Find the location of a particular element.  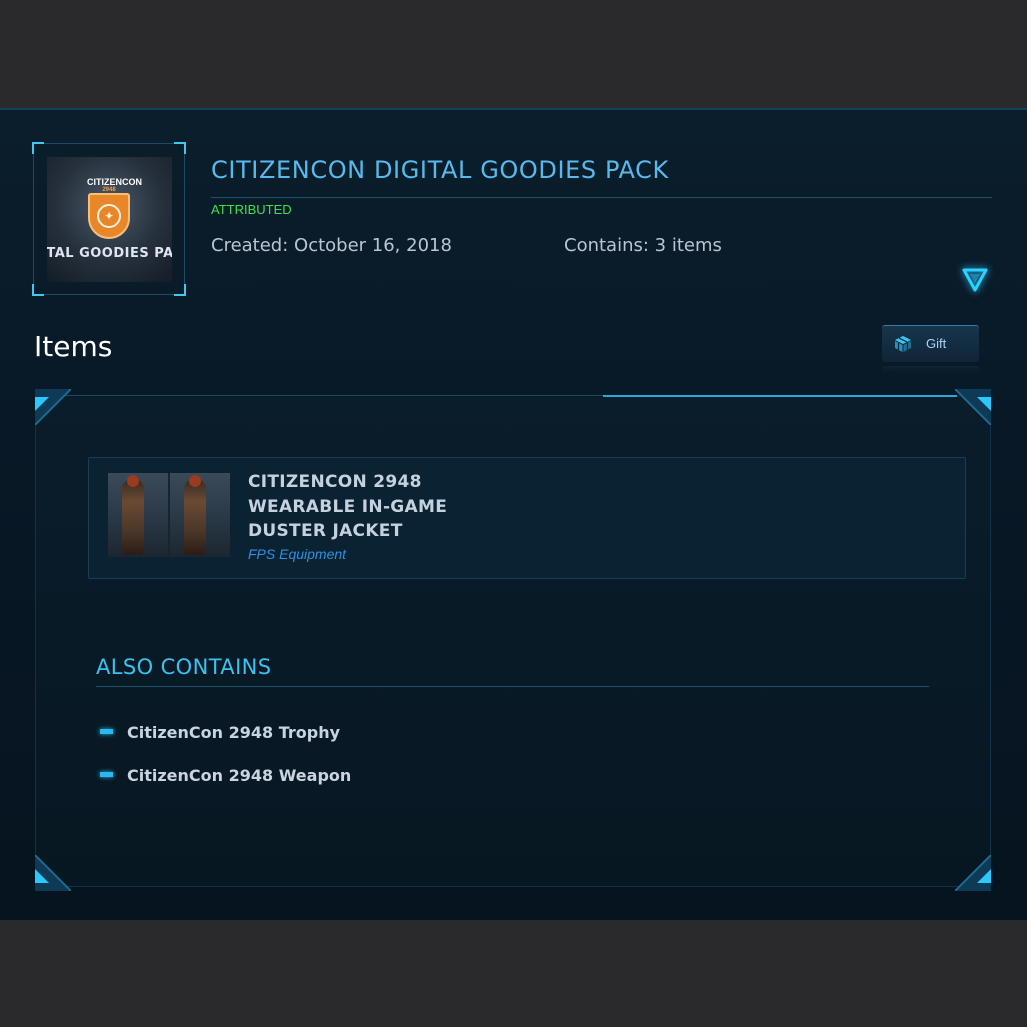

shield-logo-icon: ✦ is located at coordinates (109, 216).